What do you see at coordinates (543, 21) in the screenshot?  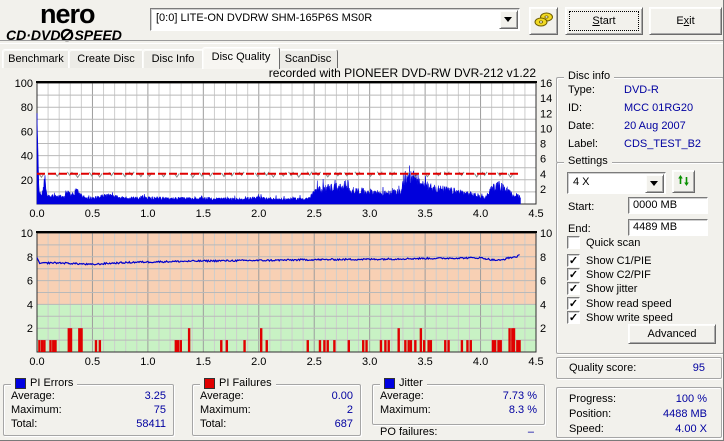 I see `eject-disc-button` at bounding box center [543, 21].